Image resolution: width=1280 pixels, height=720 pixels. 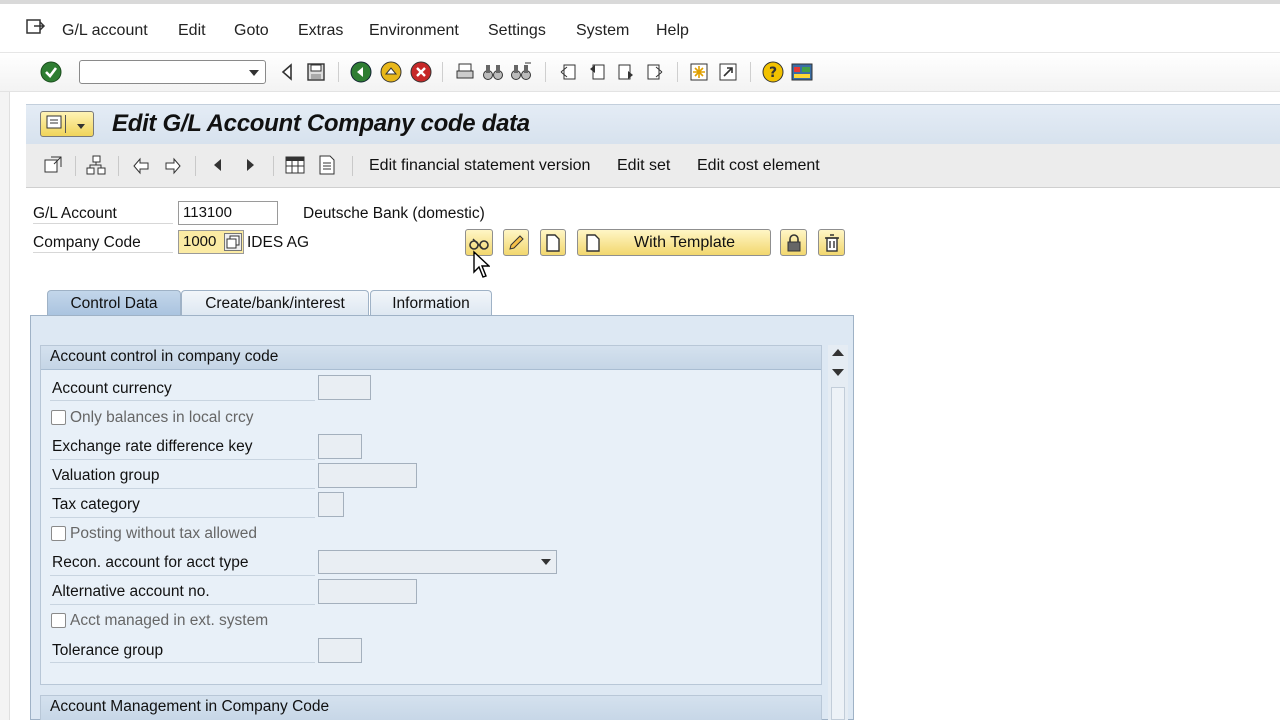 I want to click on edit-button, so click(x=516, y=242).